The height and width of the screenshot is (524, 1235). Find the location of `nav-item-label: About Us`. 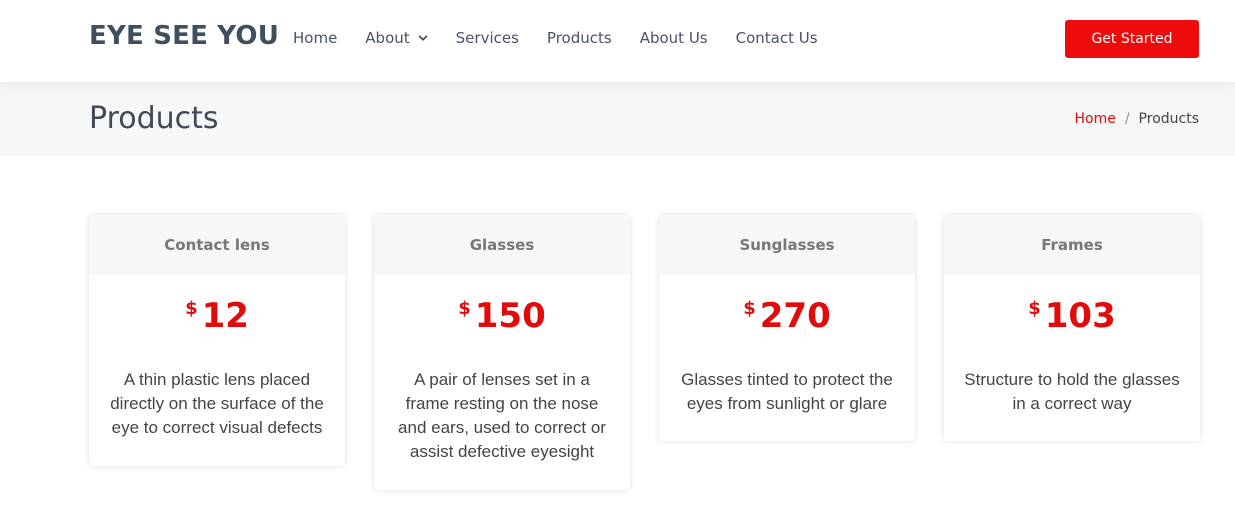

nav-item-label: About Us is located at coordinates (673, 38).